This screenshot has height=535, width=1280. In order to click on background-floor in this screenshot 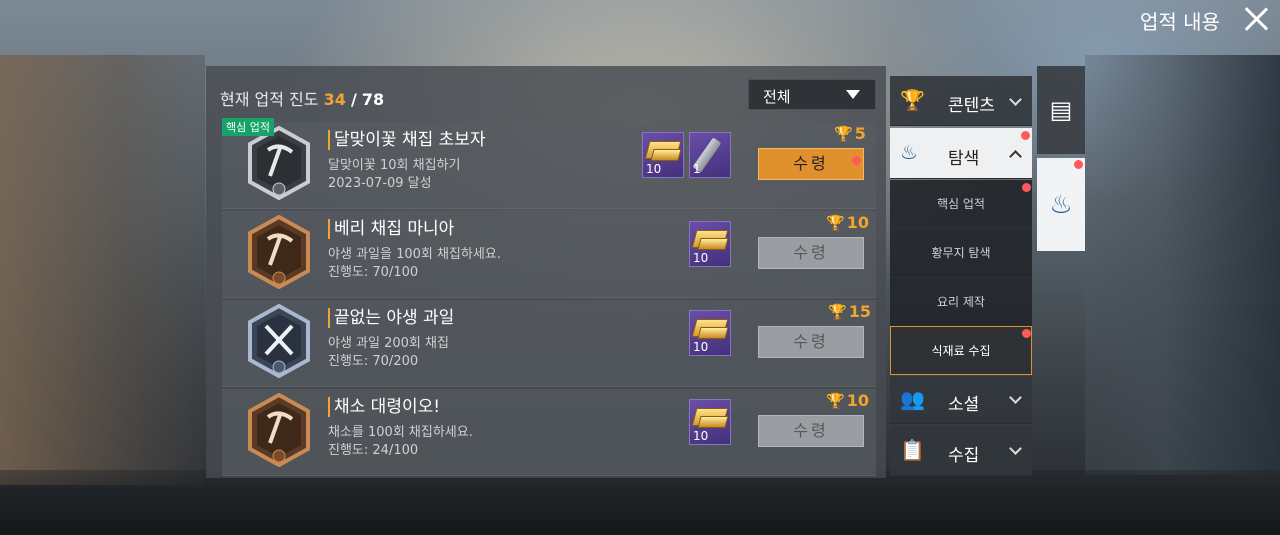, I will do `click(640, 502)`.